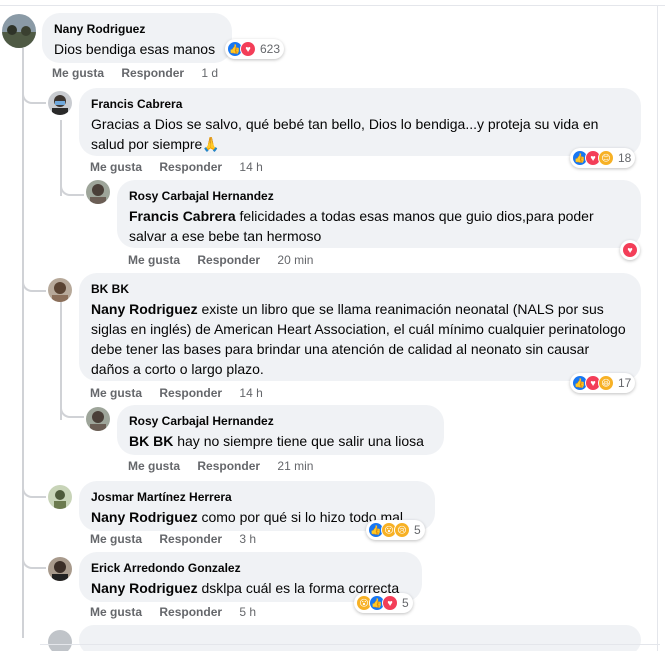 This screenshot has height=651, width=665. Describe the element at coordinates (606, 158) in the screenshot. I see `care-reaction-icon: 😊` at that location.